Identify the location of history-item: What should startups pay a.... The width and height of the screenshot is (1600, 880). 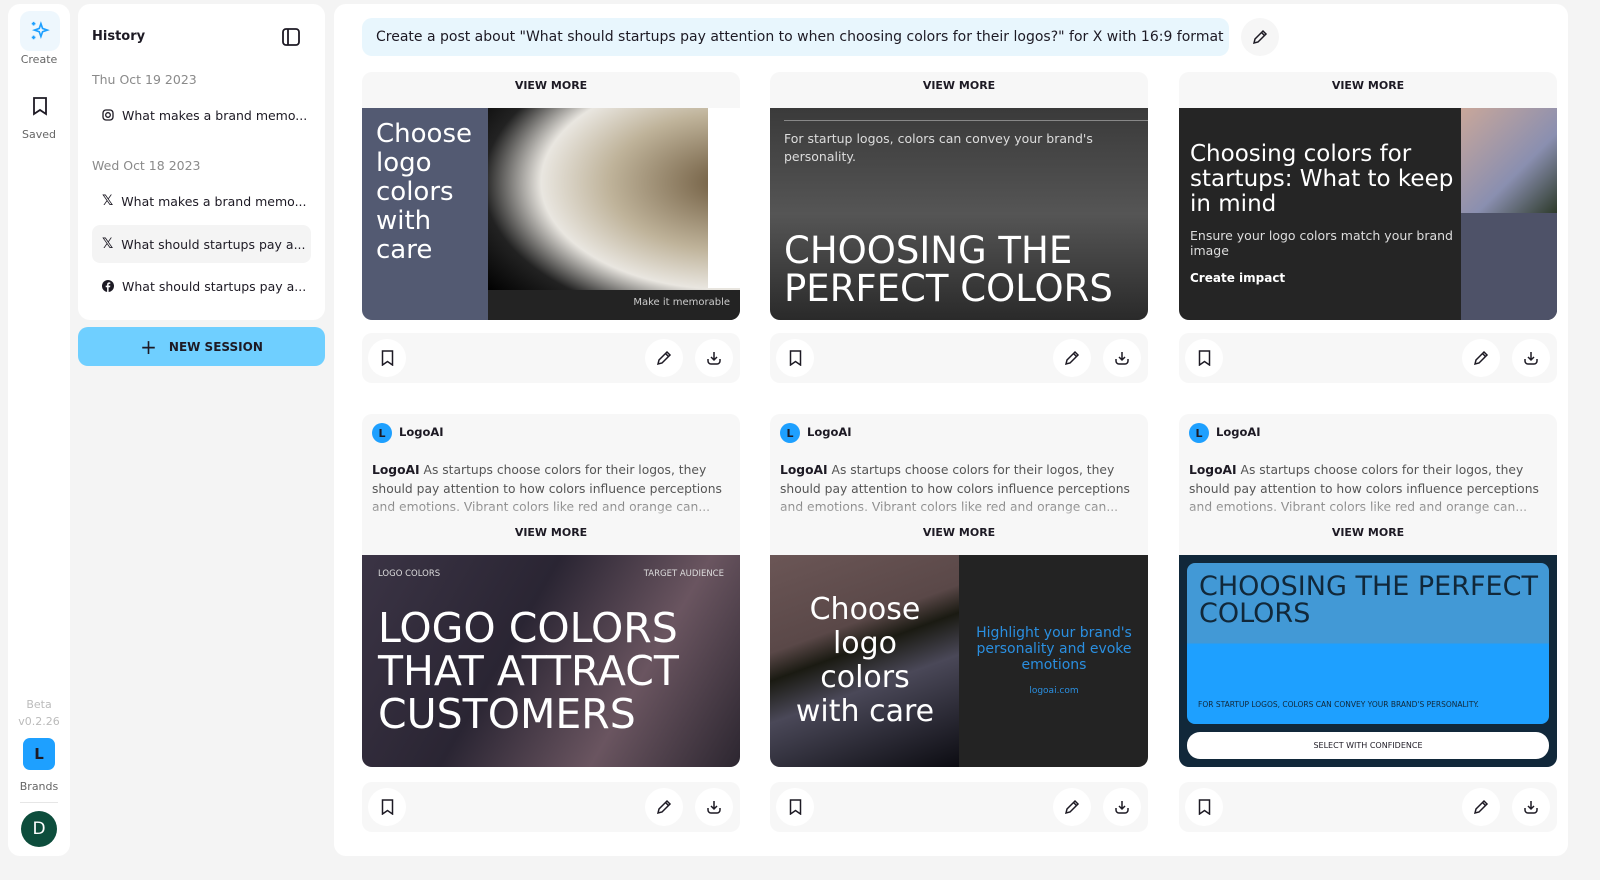
(201, 286).